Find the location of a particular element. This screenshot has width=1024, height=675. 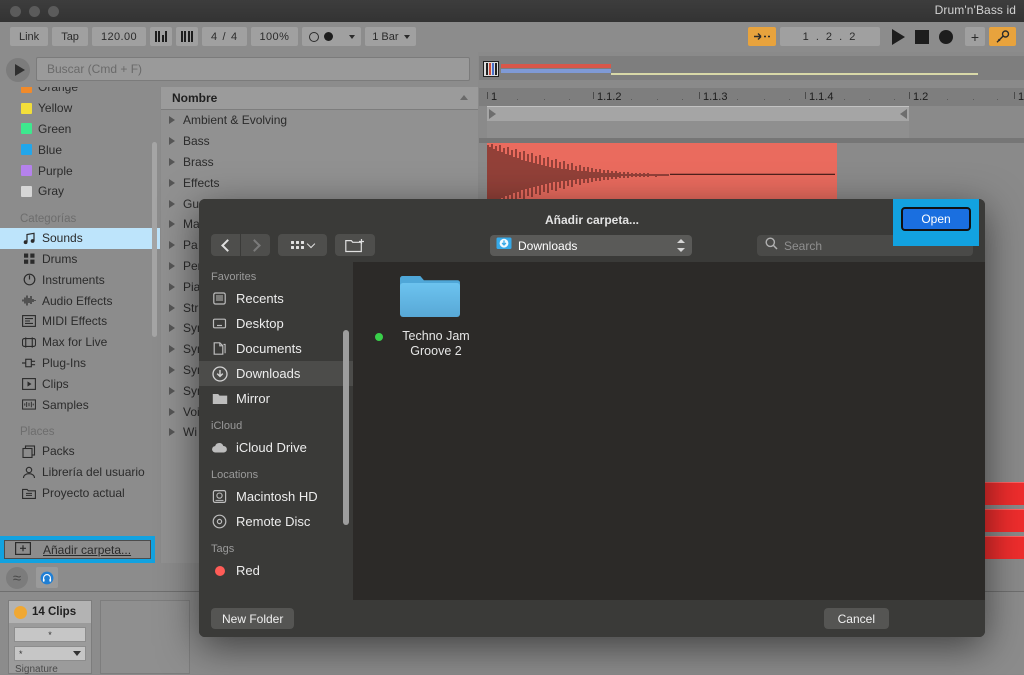

back-button is located at coordinates (225, 245).